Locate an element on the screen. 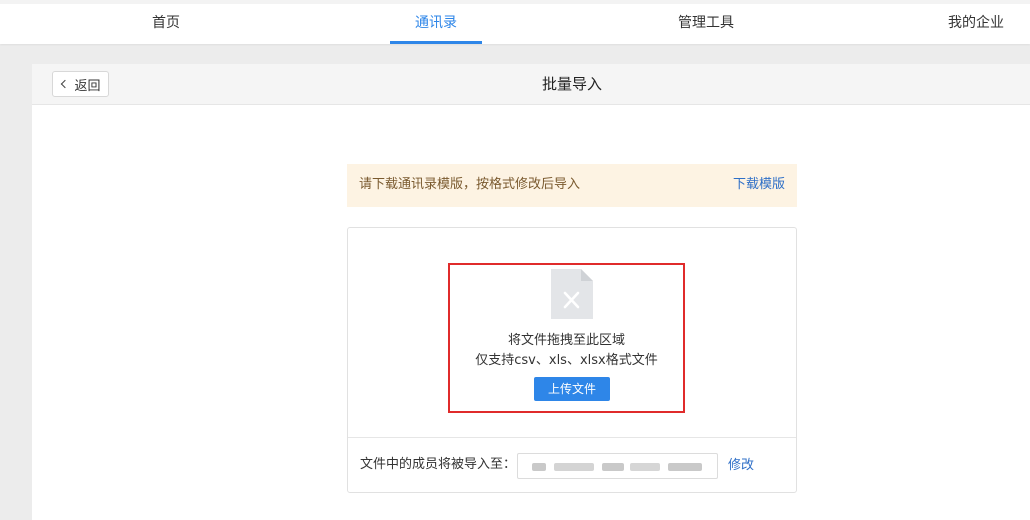  top-nav: 首页 通讯录 管理工具 我的企业 is located at coordinates (515, 22).